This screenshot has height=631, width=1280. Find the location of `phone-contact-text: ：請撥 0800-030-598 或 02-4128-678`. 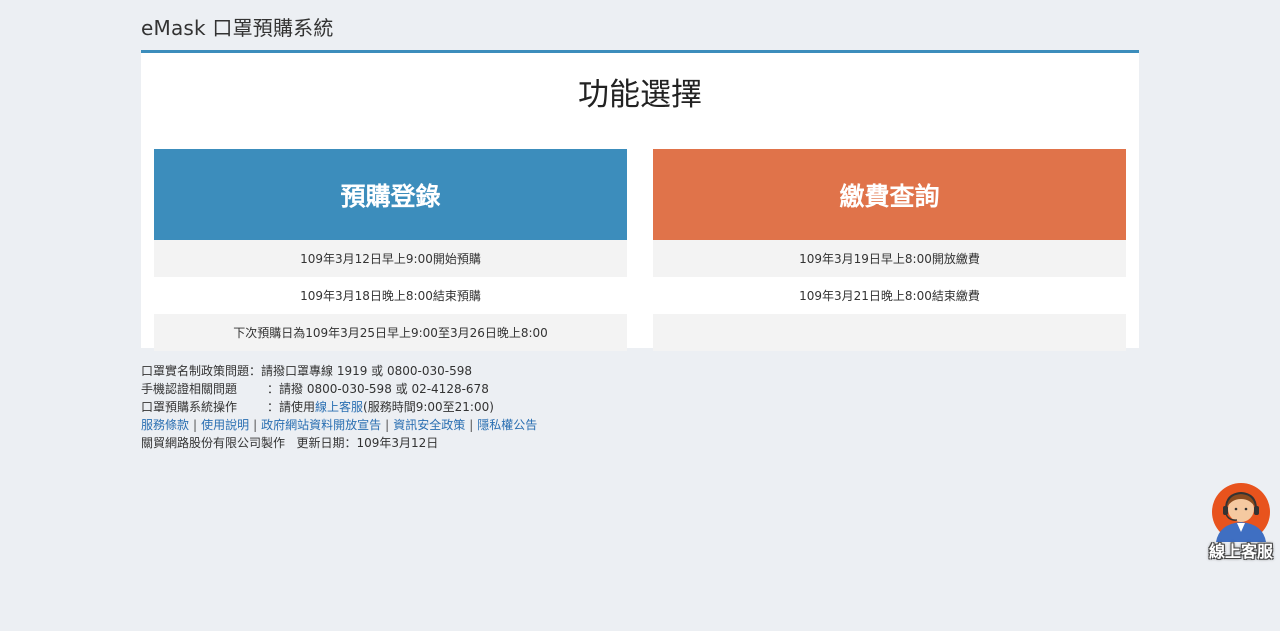

phone-contact-text: ：請撥 0800-030-598 或 02-4128-678 is located at coordinates (378, 389).